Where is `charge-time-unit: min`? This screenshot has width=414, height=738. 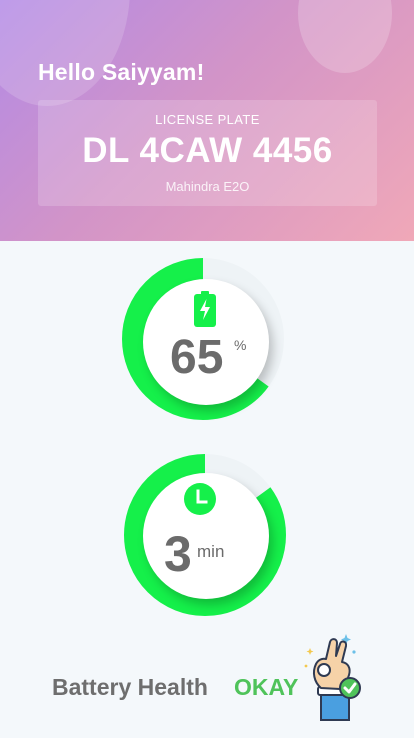
charge-time-unit: min is located at coordinates (211, 551).